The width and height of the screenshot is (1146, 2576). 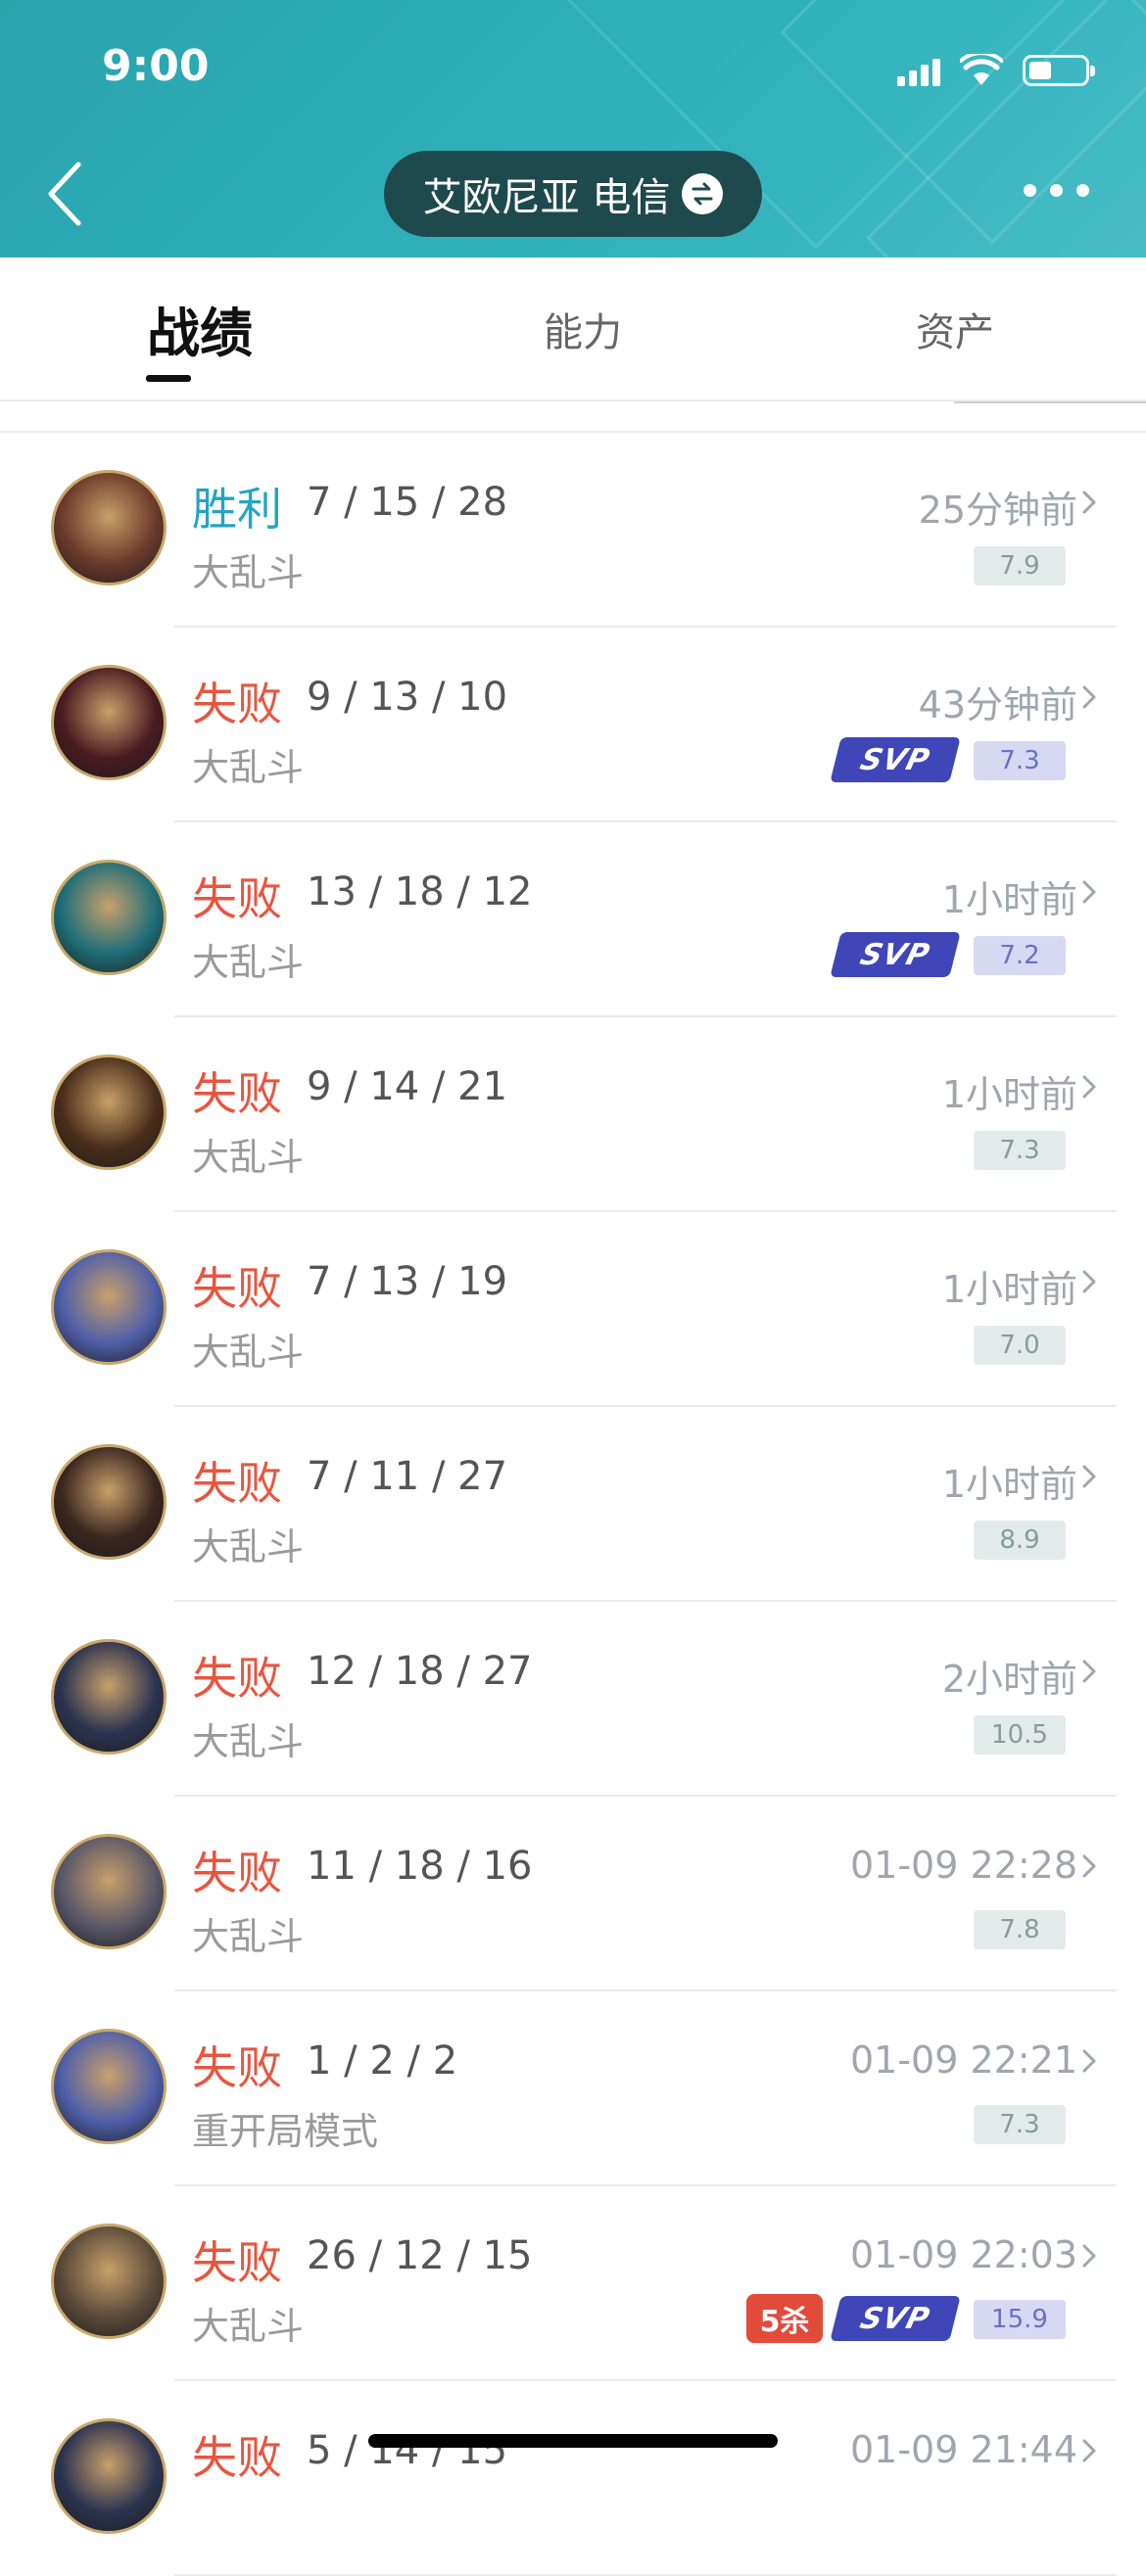 I want to click on match-row: 失败 7 / 11 / 27 大乱斗 1小时前 8.9, so click(x=573, y=1505).